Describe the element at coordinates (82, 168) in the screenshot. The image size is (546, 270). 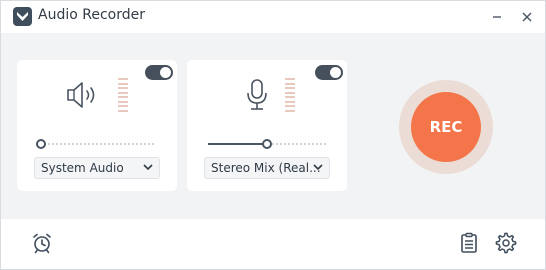
I see `system-audio-device-value: System Audio` at that location.